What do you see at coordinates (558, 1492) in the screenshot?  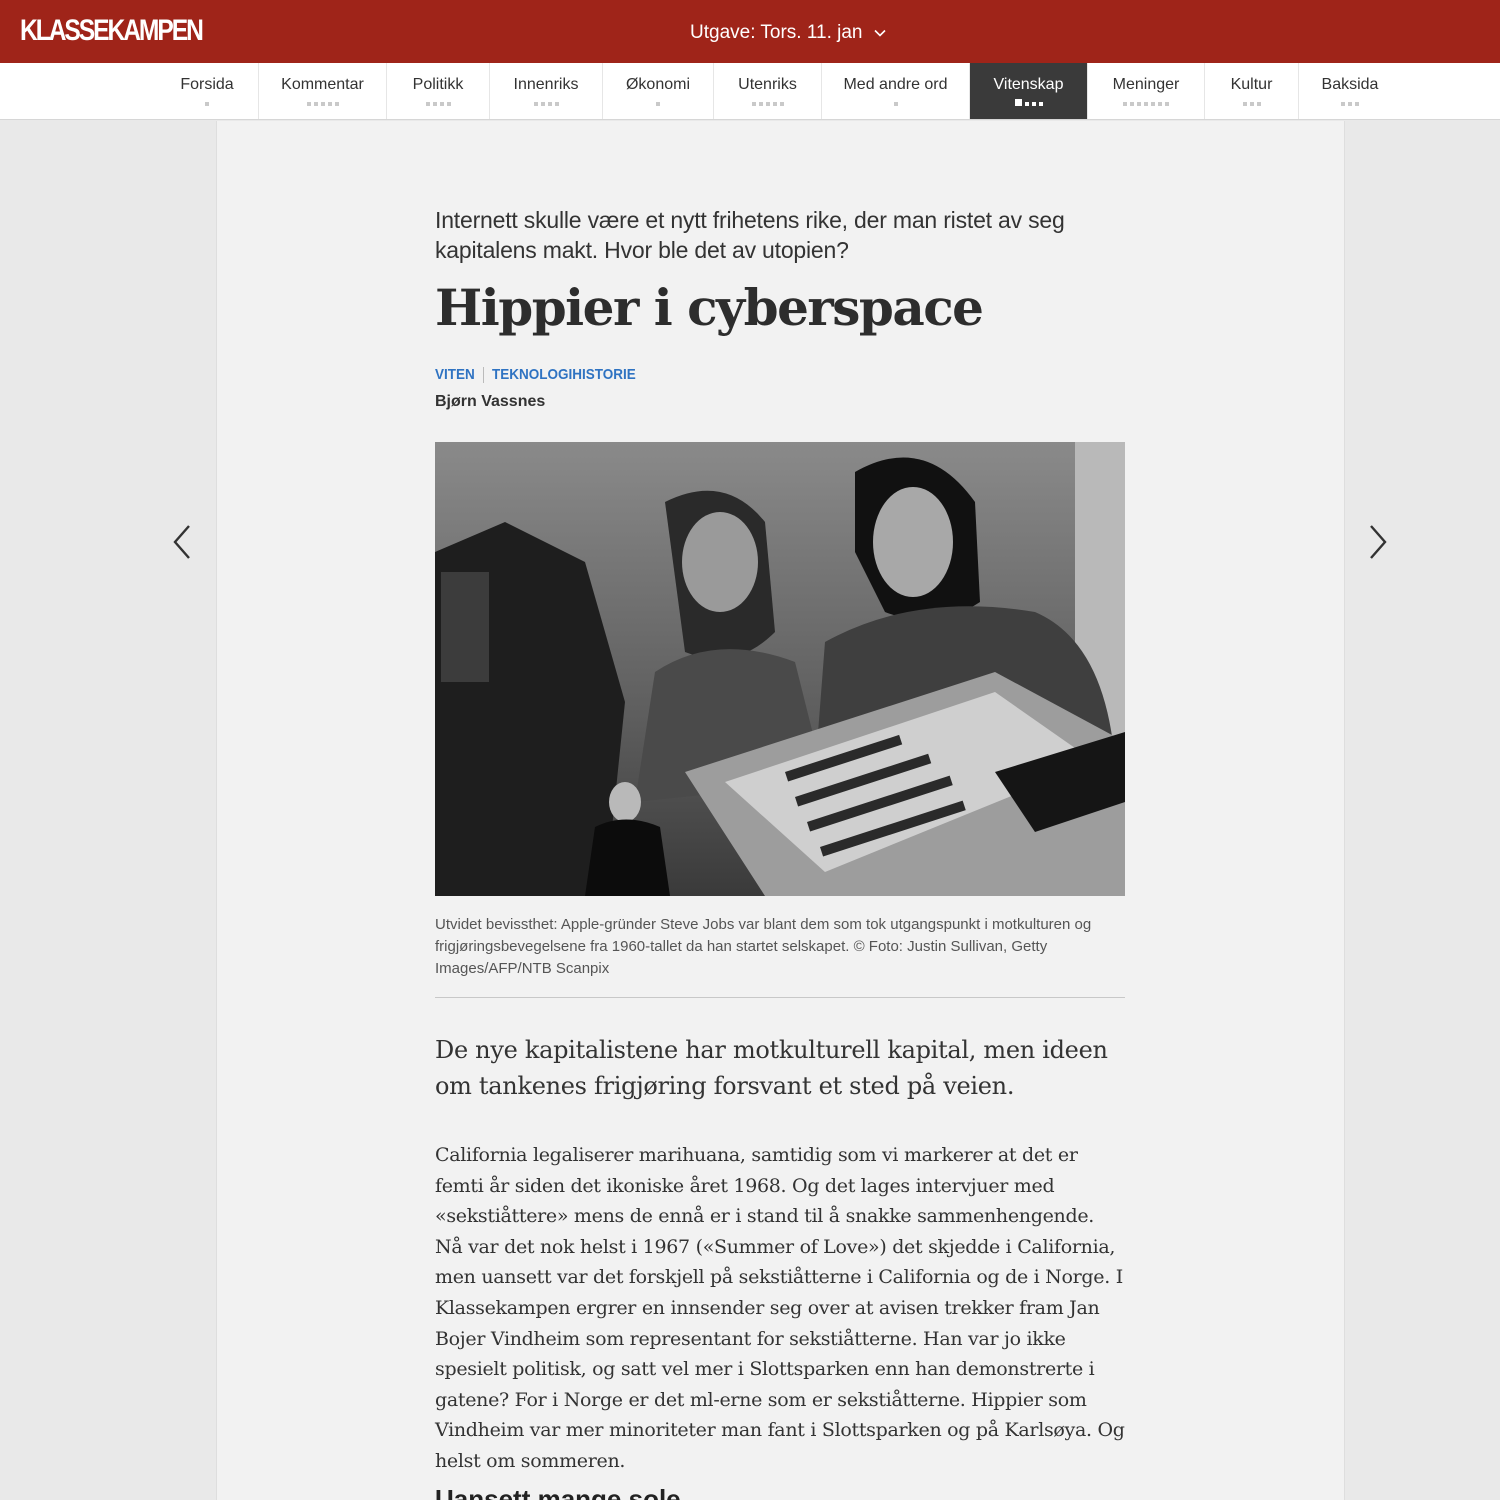 I see `article-subheading: Uansett mange sole` at bounding box center [558, 1492].